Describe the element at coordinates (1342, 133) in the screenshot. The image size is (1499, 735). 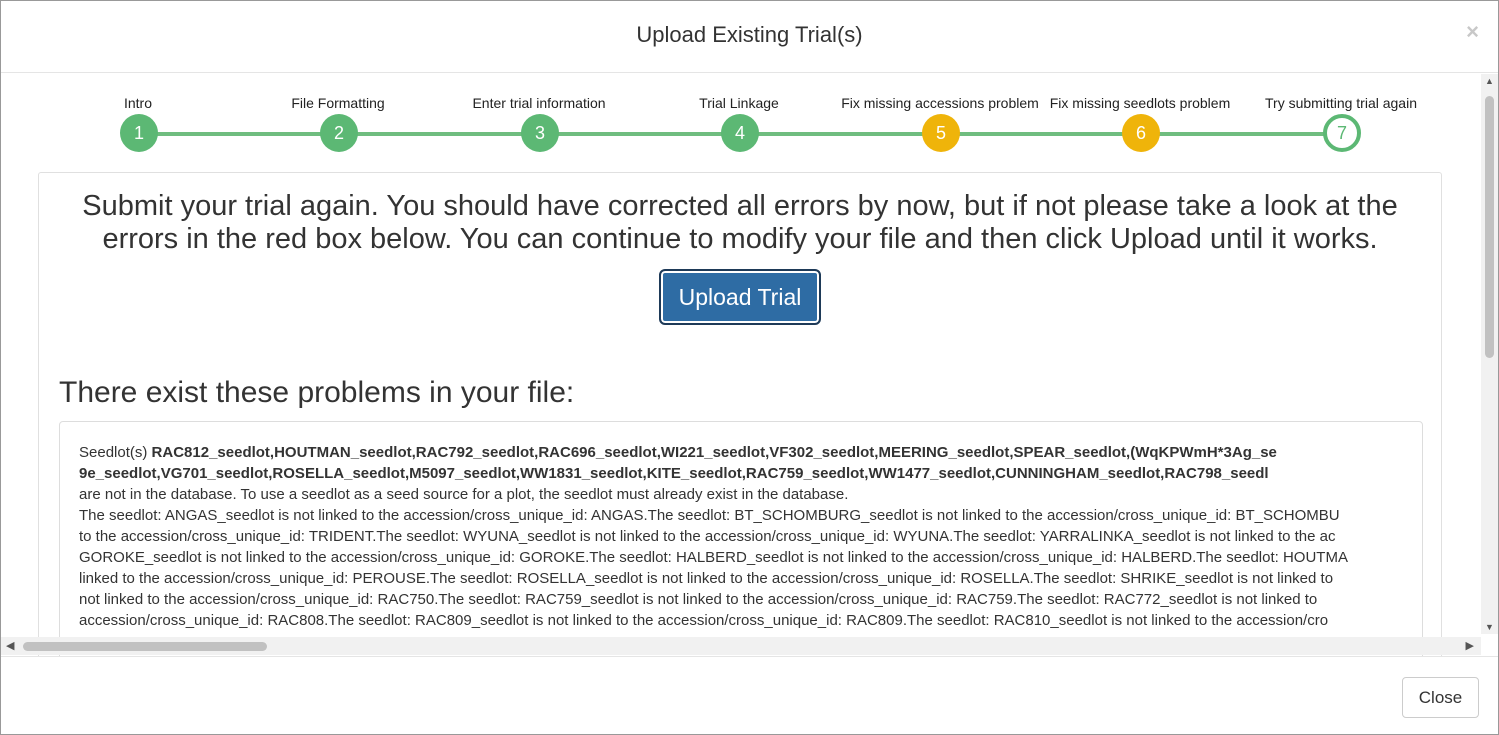
I see `step-number-circle: 7` at that location.